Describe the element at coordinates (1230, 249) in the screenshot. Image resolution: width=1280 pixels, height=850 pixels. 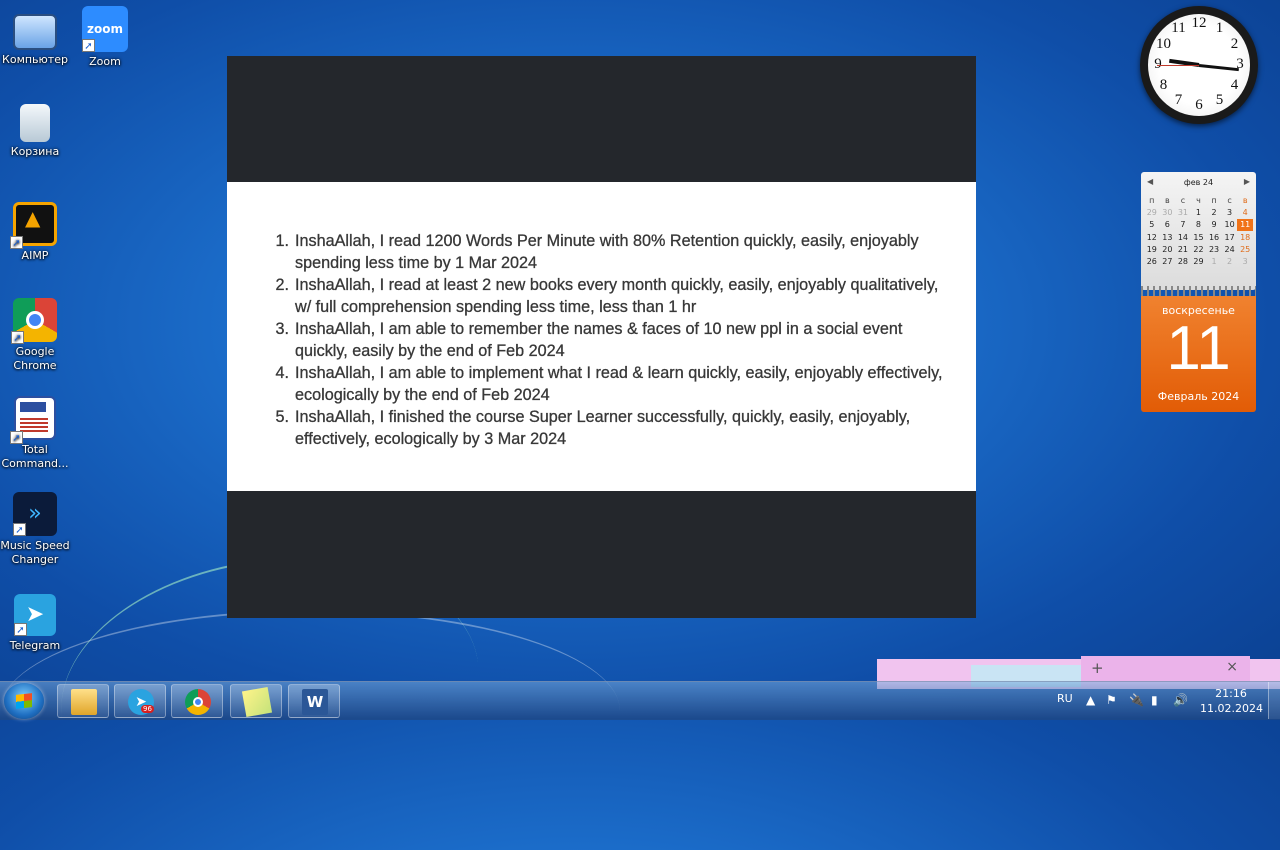
I see `calendar-day-cell: 24` at that location.